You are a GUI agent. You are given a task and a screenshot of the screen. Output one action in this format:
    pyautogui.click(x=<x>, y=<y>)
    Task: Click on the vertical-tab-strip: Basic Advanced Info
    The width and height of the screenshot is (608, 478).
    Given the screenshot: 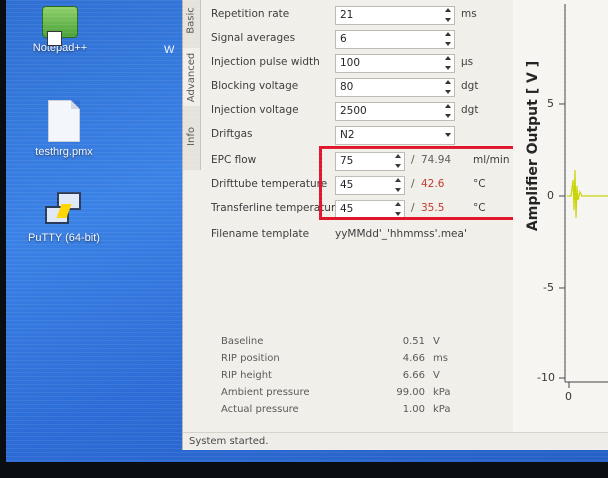 What is the action you would take?
    pyautogui.click(x=192, y=85)
    